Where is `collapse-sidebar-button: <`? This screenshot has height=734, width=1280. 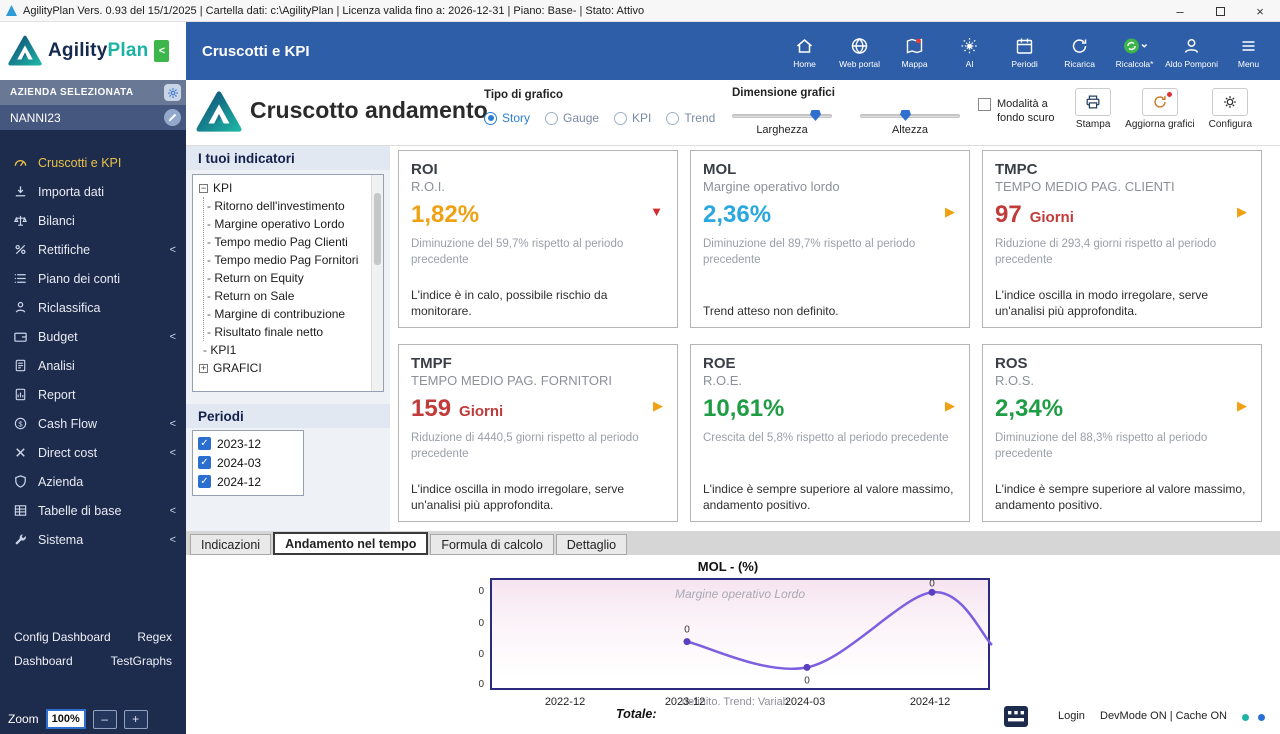
collapse-sidebar-button: < is located at coordinates (162, 51).